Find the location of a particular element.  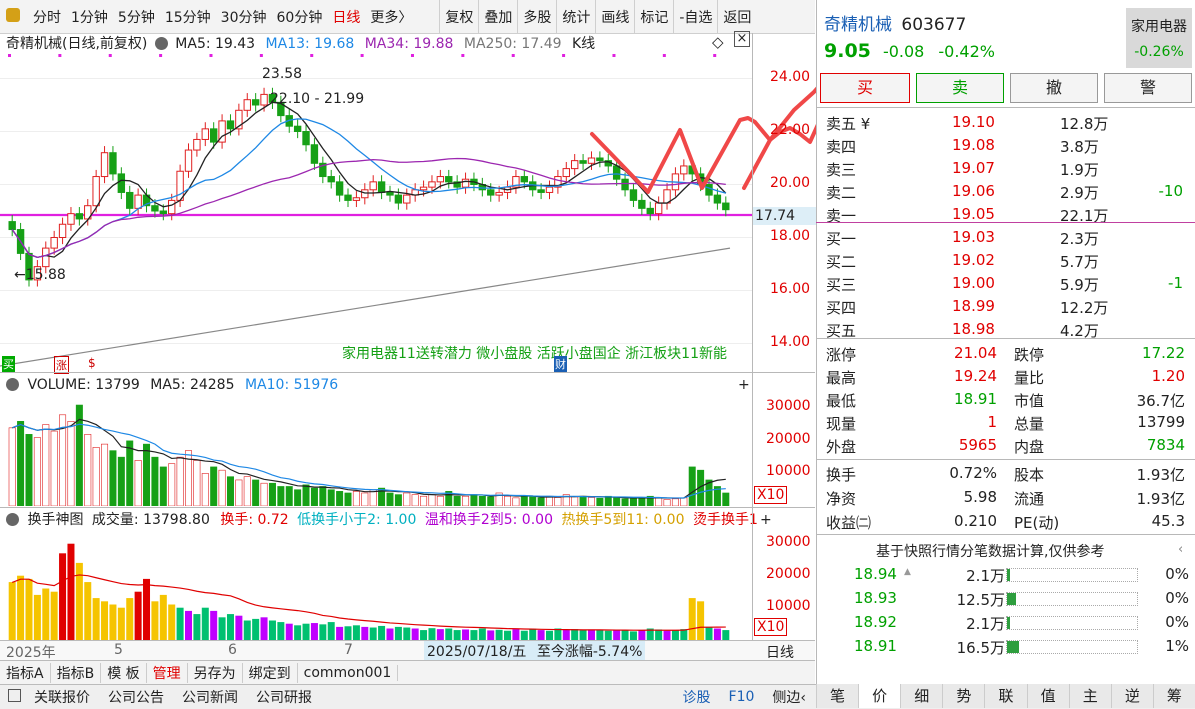

footer-announcements: 公司公告 is located at coordinates (136, 697).